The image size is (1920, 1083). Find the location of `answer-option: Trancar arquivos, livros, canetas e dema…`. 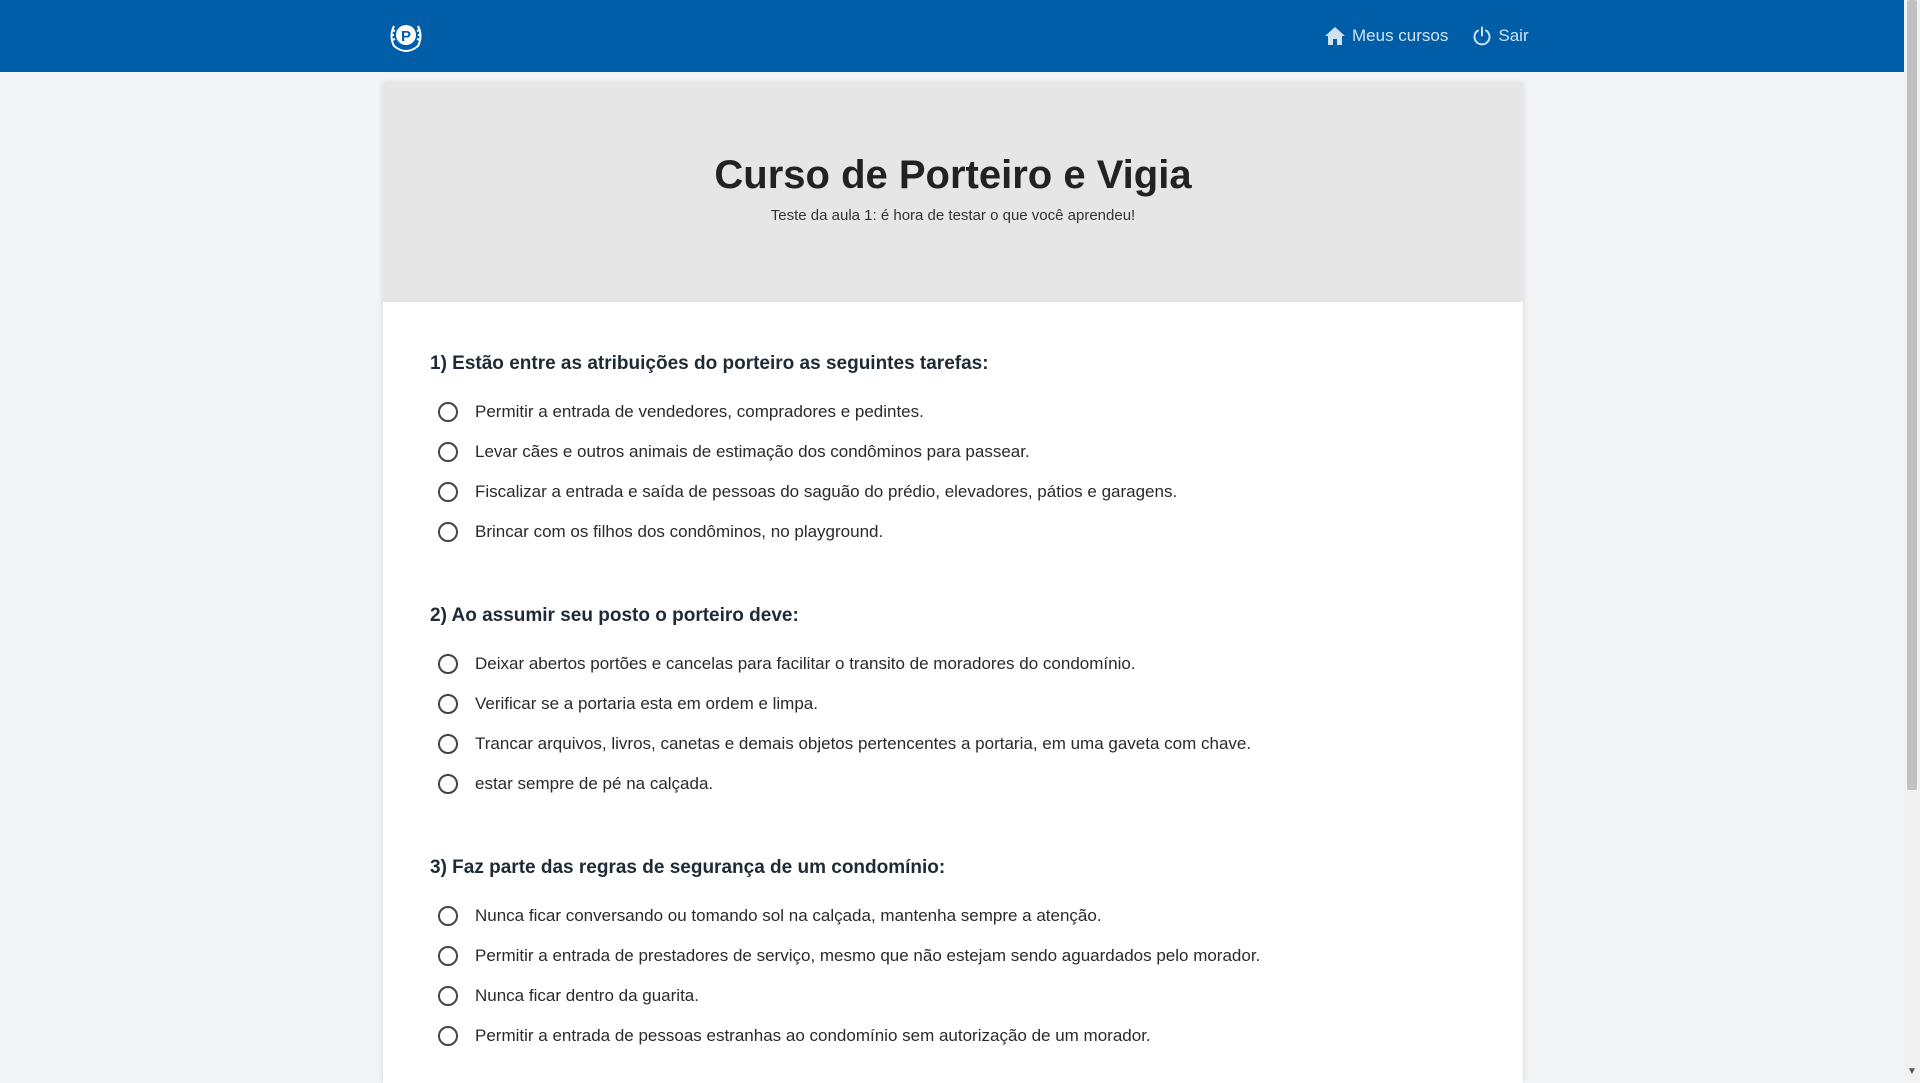

answer-option: Trancar arquivos, livros, canetas e dema… is located at coordinates (976, 744).